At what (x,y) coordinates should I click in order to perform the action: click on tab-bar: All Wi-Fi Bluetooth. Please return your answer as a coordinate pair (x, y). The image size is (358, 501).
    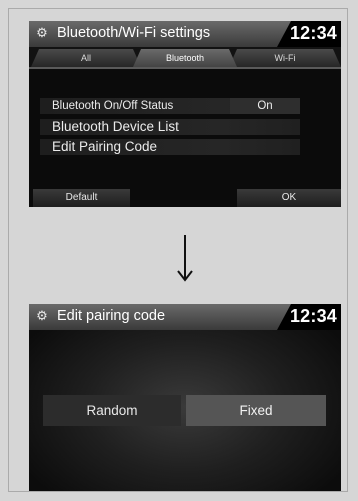
    Looking at the image, I should click on (185, 57).